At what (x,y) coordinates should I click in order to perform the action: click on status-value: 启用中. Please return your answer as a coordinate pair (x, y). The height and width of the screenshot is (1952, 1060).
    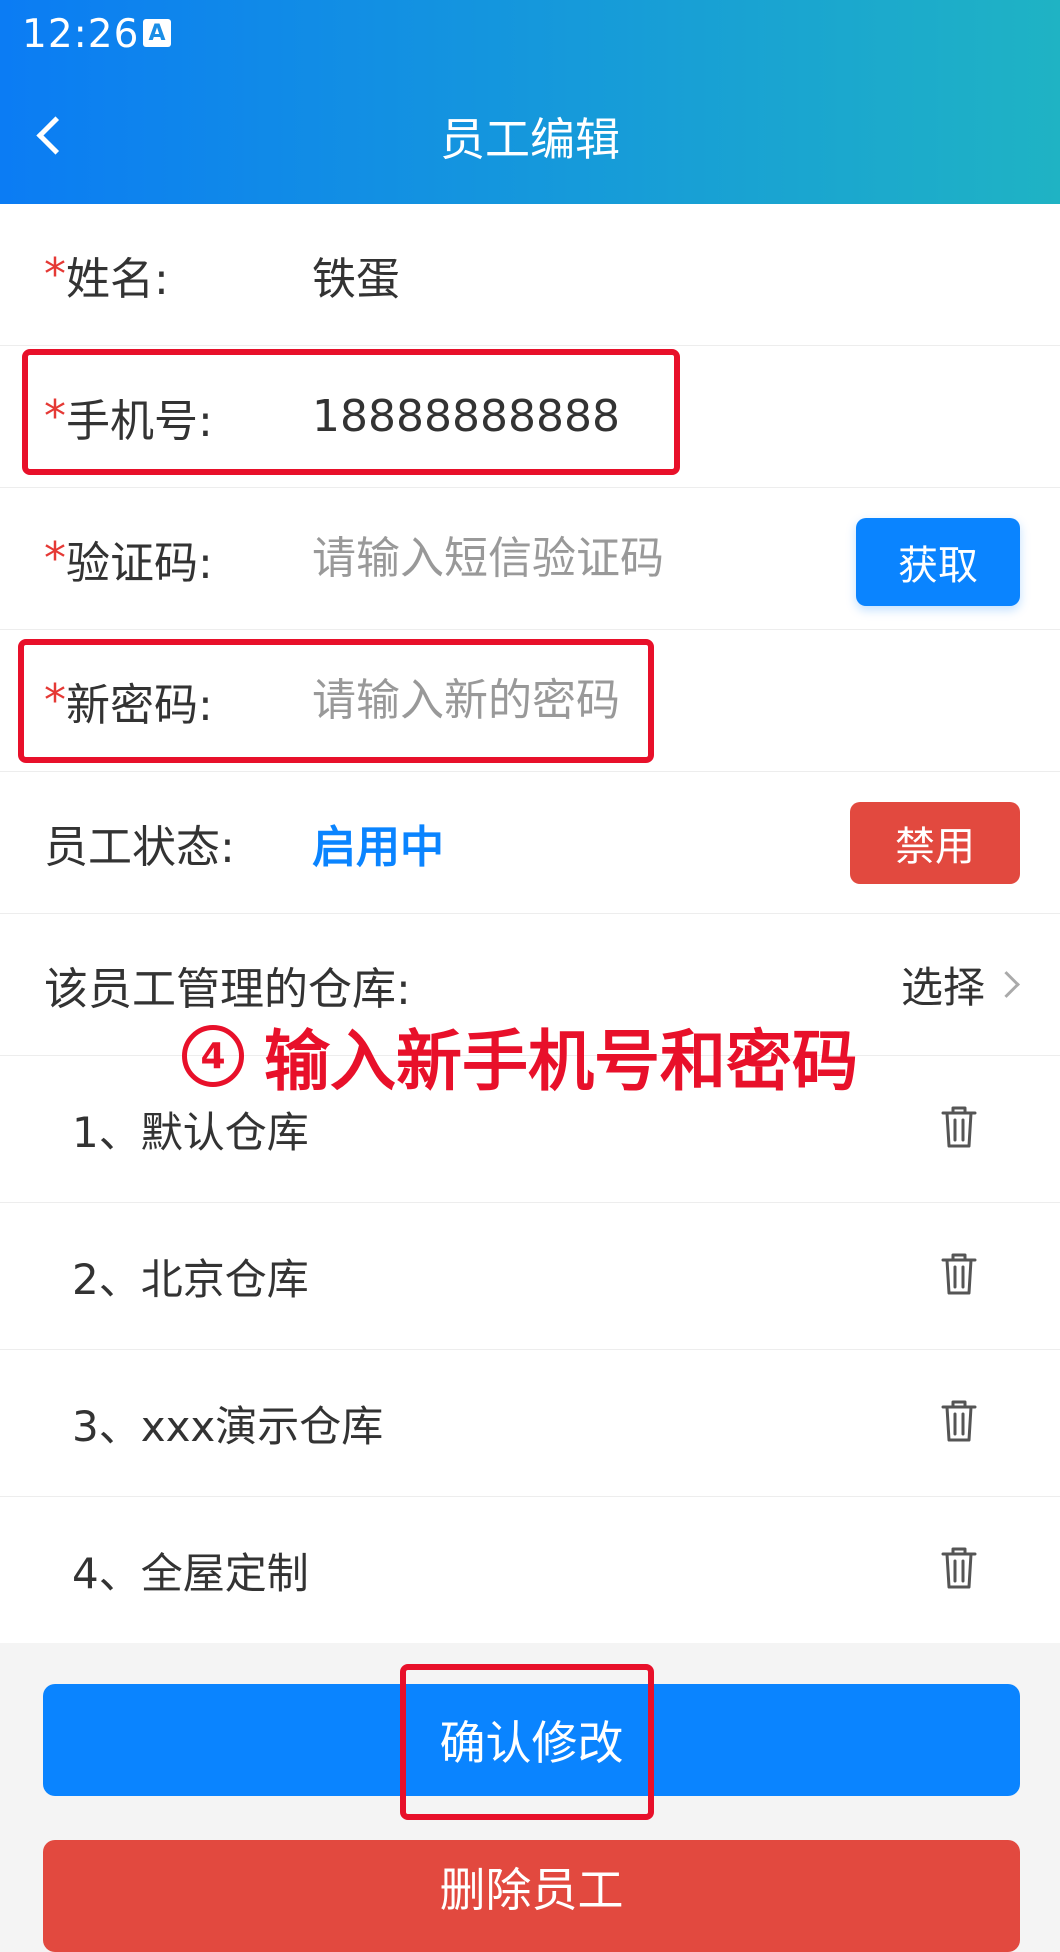
    Looking at the image, I should click on (378, 847).